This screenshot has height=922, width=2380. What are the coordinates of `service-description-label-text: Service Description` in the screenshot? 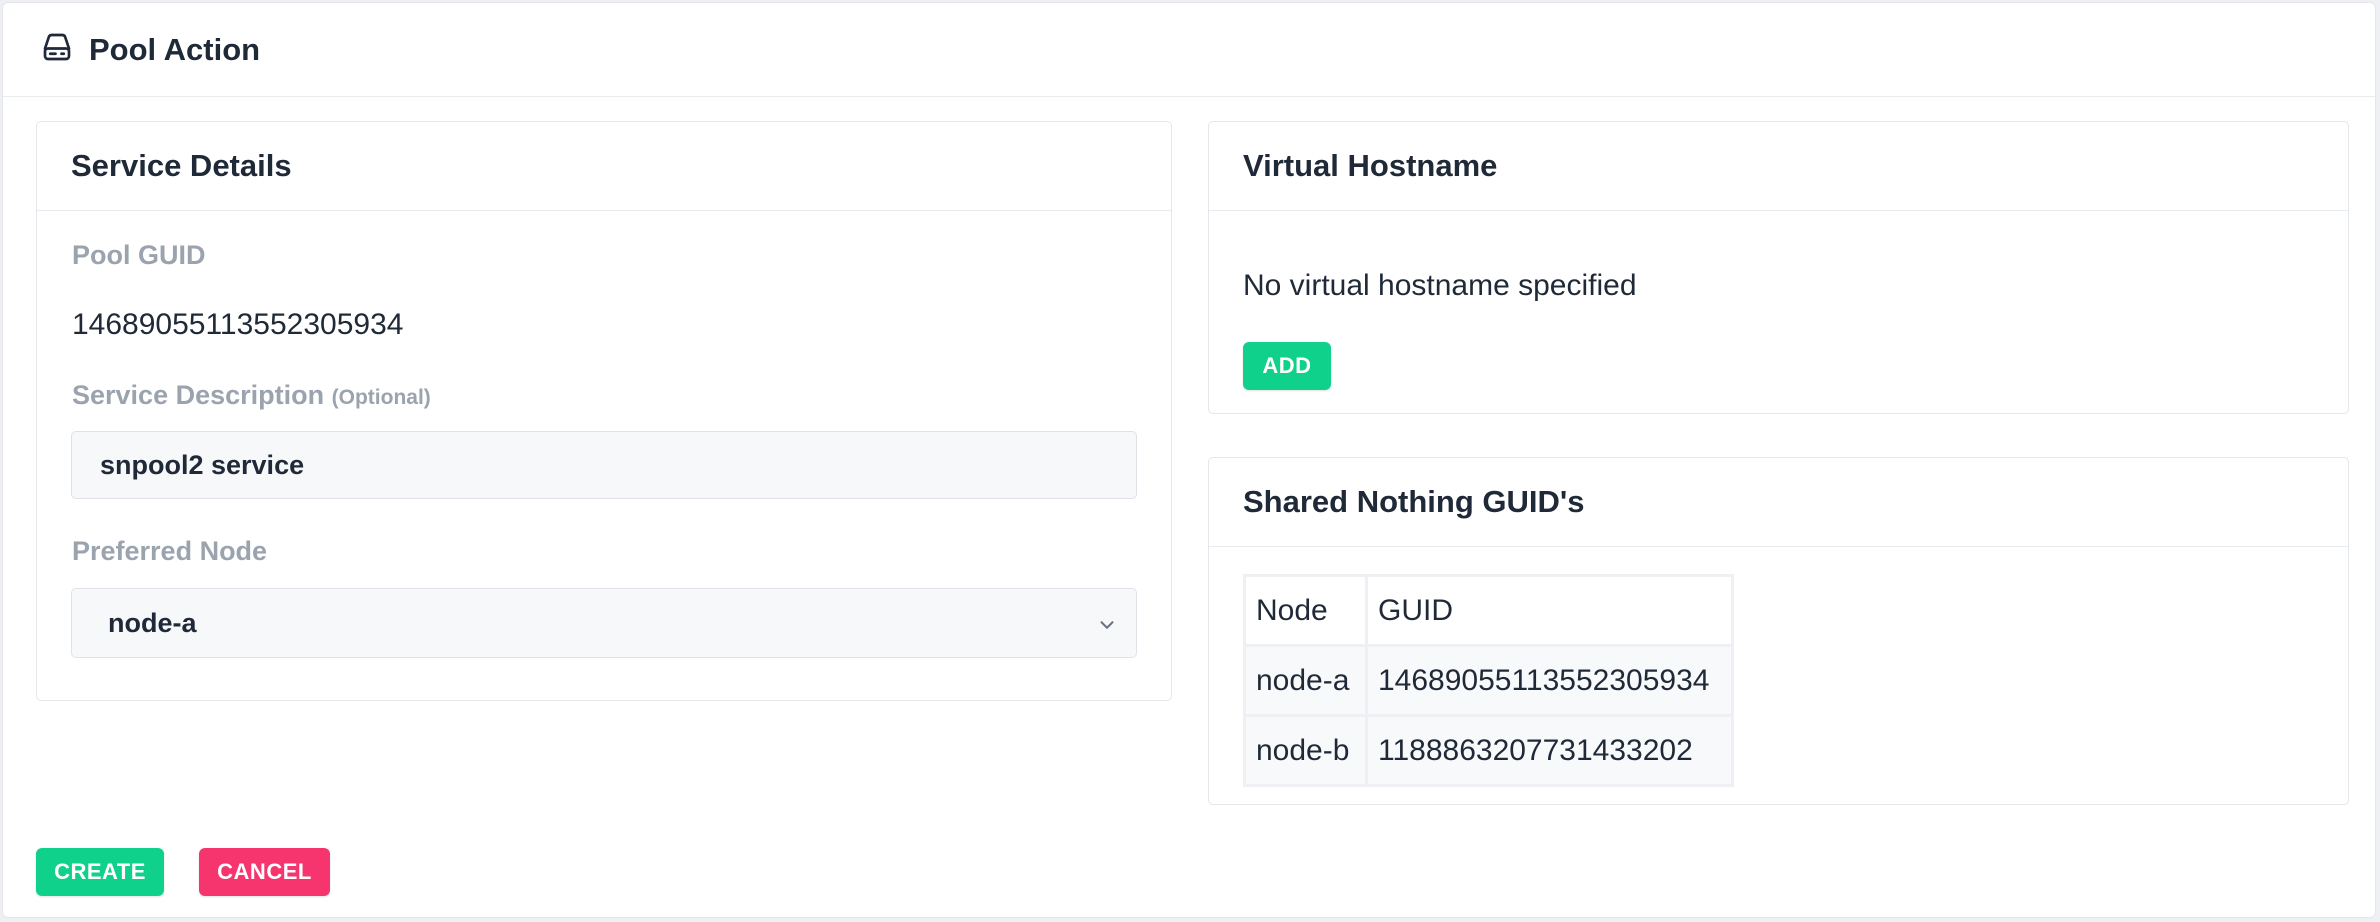 It's located at (198, 395).